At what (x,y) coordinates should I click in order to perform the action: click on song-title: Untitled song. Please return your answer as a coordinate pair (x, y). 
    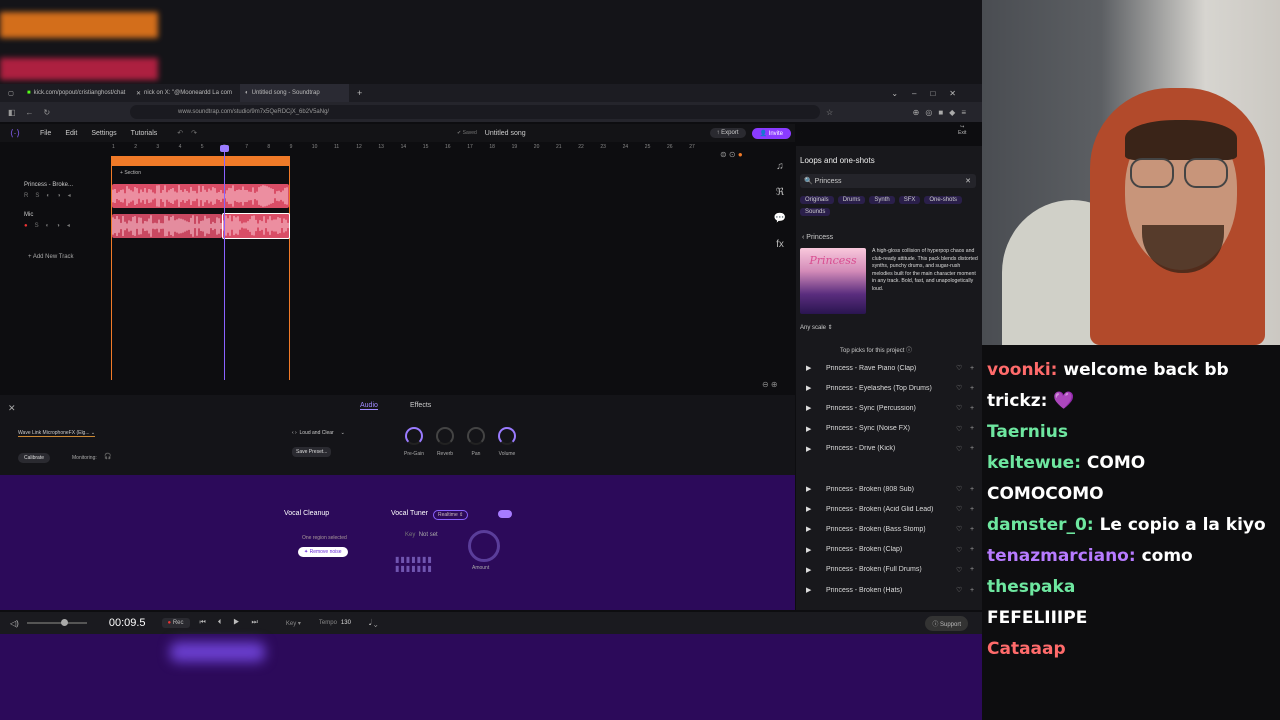
    Looking at the image, I should click on (505, 133).